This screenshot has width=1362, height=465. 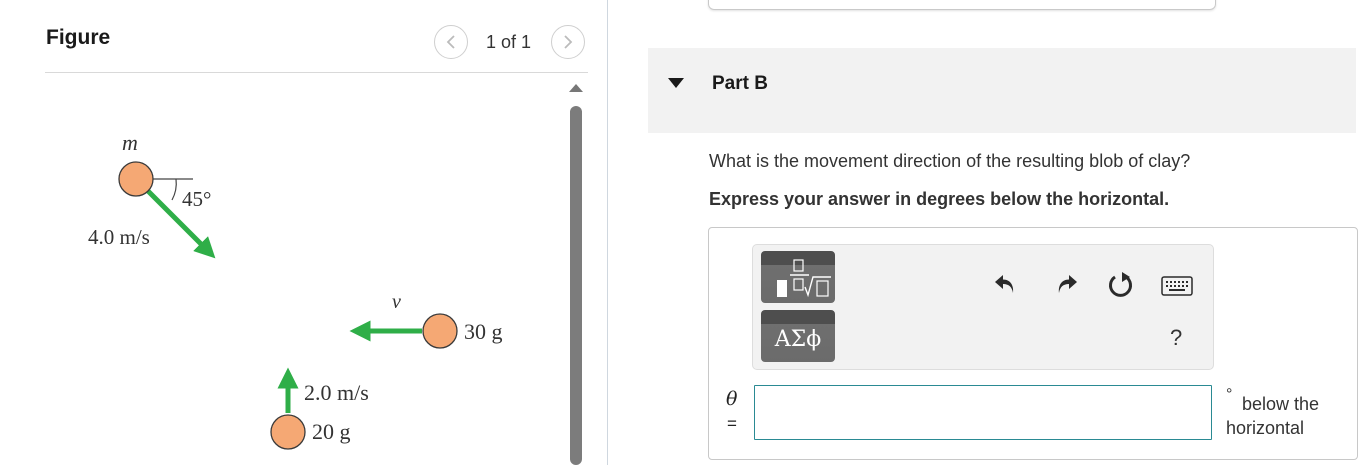 What do you see at coordinates (607, 232) in the screenshot?
I see `panel-divider` at bounding box center [607, 232].